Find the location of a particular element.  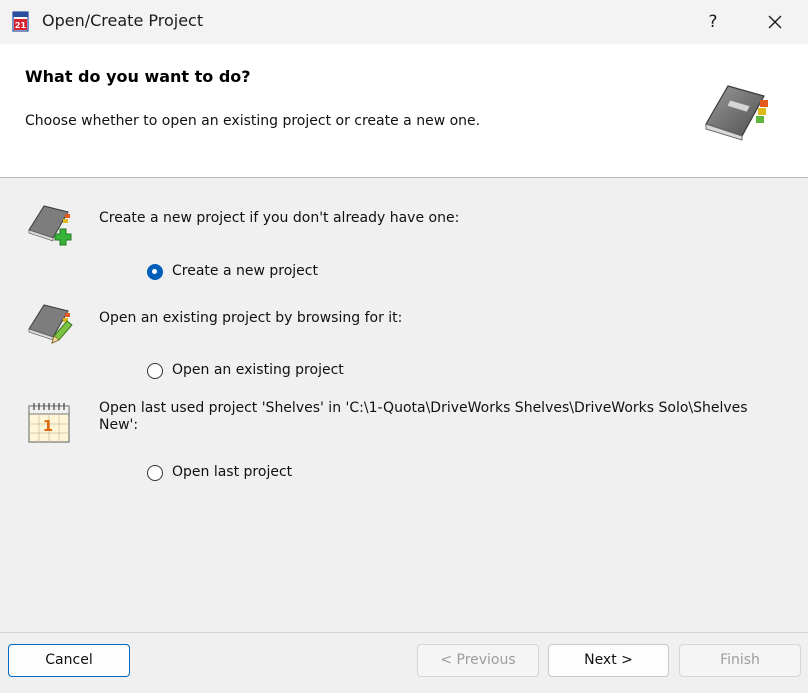

previous-button: < Previous is located at coordinates (478, 660).